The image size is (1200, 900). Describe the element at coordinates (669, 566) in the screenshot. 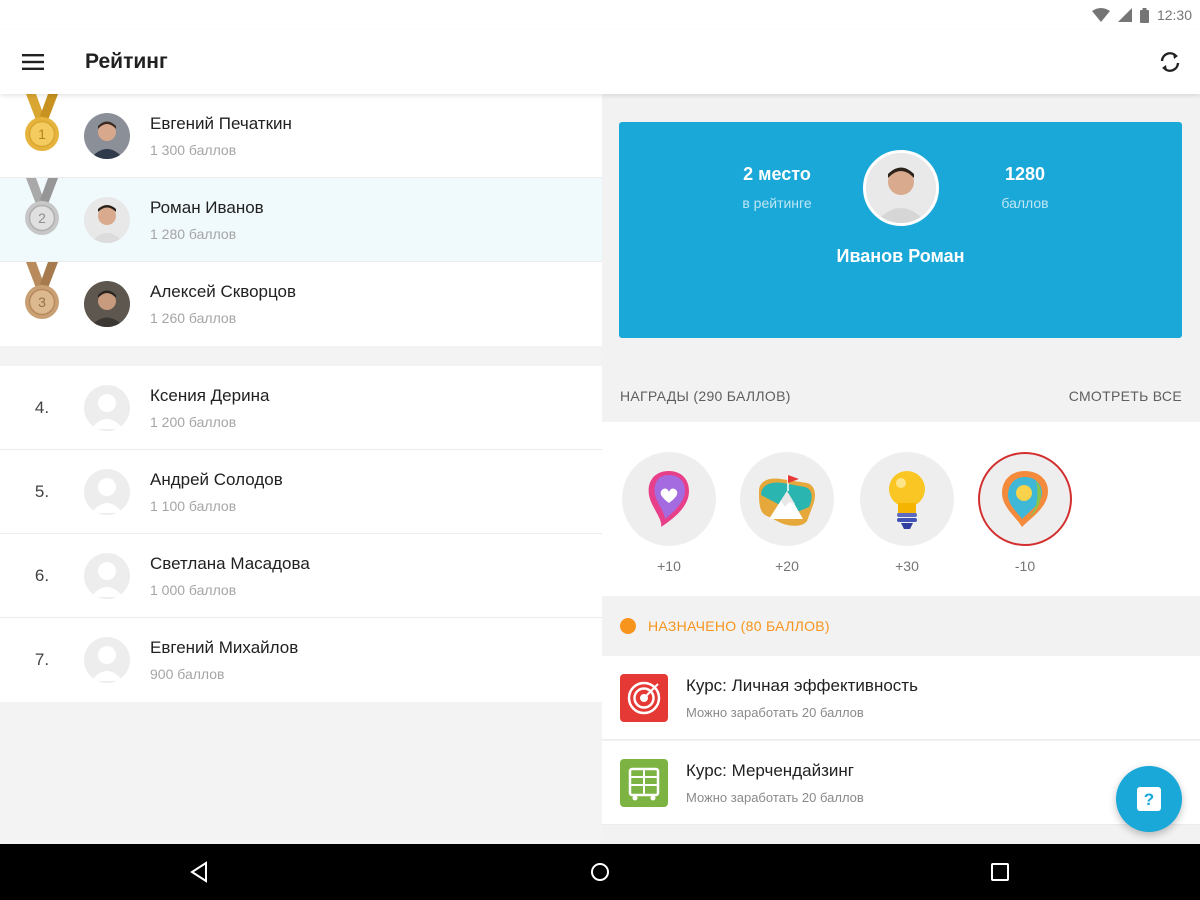

I see `award-points: +10` at that location.